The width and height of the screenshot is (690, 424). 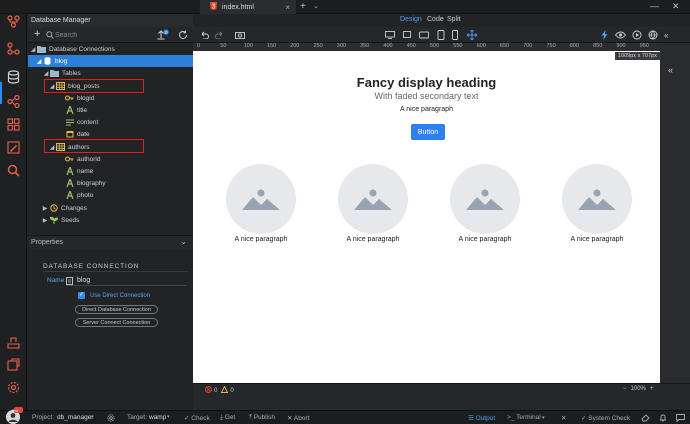 I want to click on project-dropdown-icon: ▾, so click(x=92, y=417).